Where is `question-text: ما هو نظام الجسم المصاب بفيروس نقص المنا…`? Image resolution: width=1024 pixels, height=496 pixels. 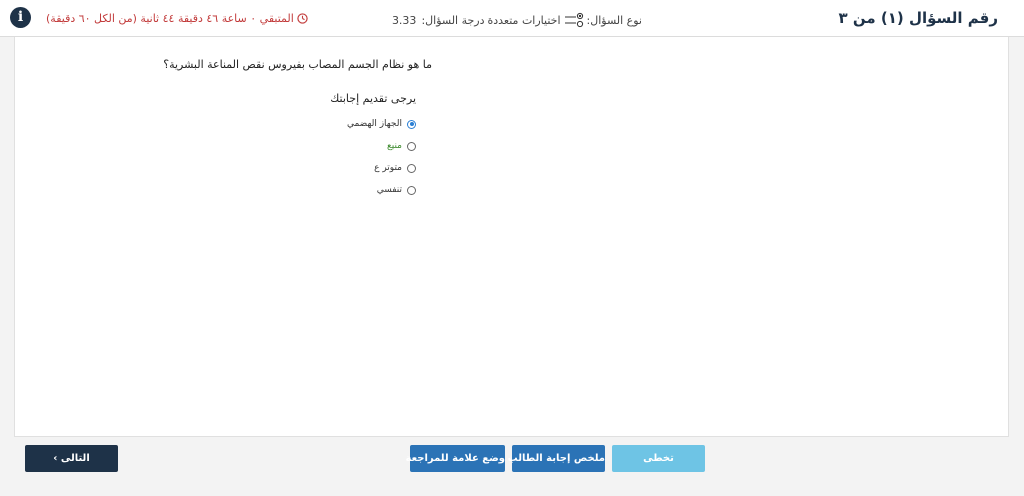
question-text: ما هو نظام الجسم المصاب بفيروس نقص المنا… is located at coordinates (297, 64).